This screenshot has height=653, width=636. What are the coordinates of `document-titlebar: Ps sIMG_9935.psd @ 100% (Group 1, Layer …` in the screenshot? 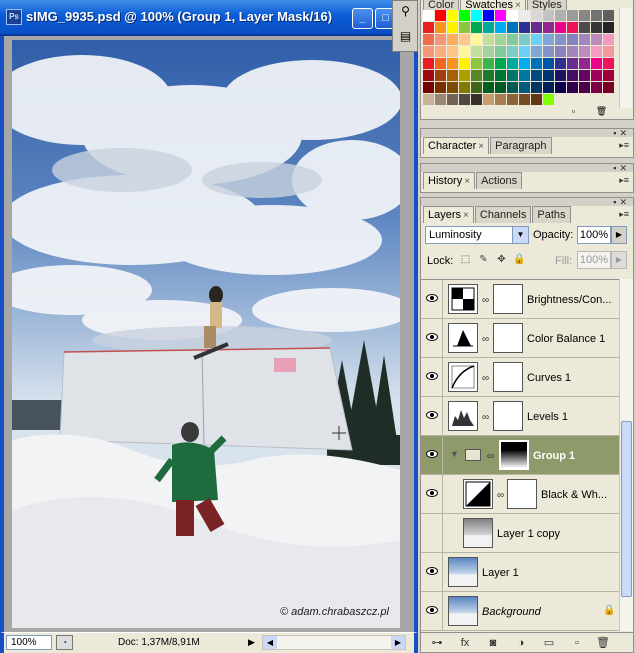 It's located at (209, 18).